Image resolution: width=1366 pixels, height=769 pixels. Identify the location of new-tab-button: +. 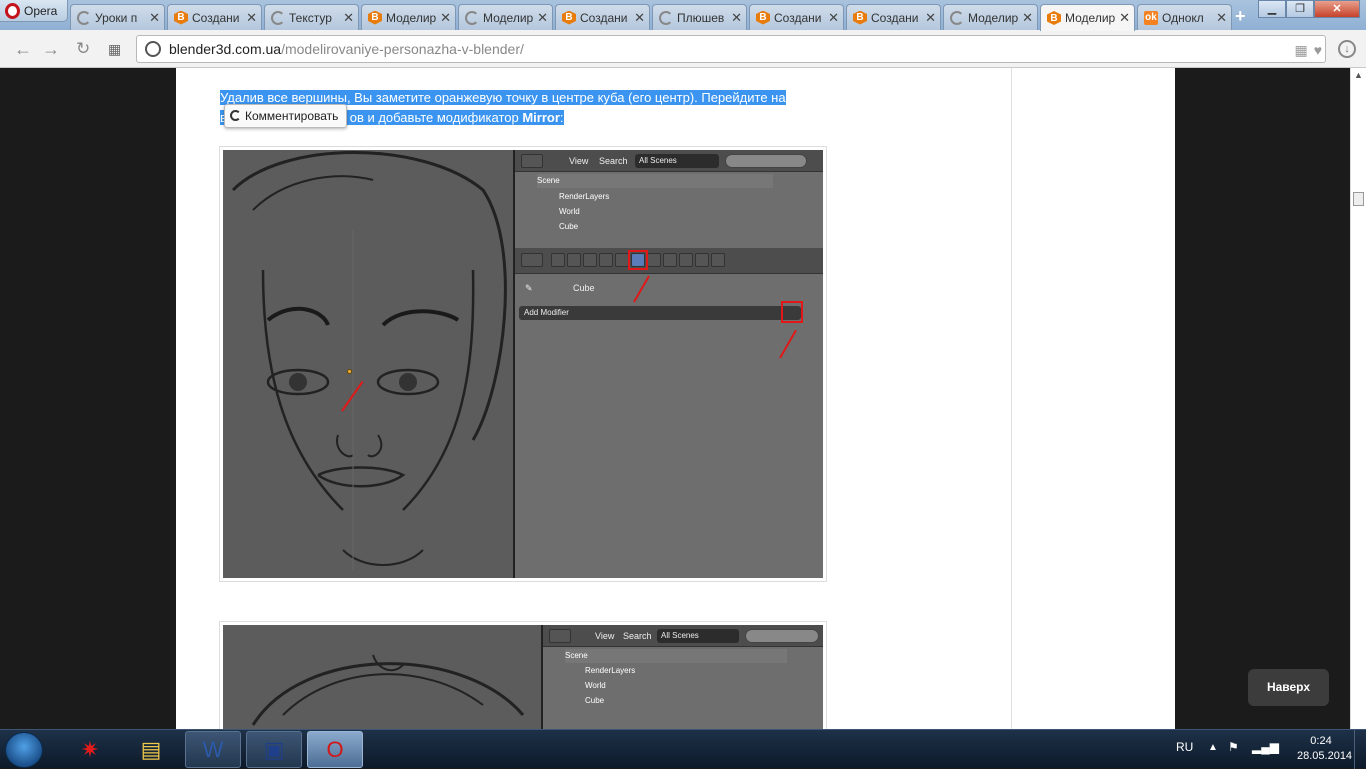
(1240, 16).